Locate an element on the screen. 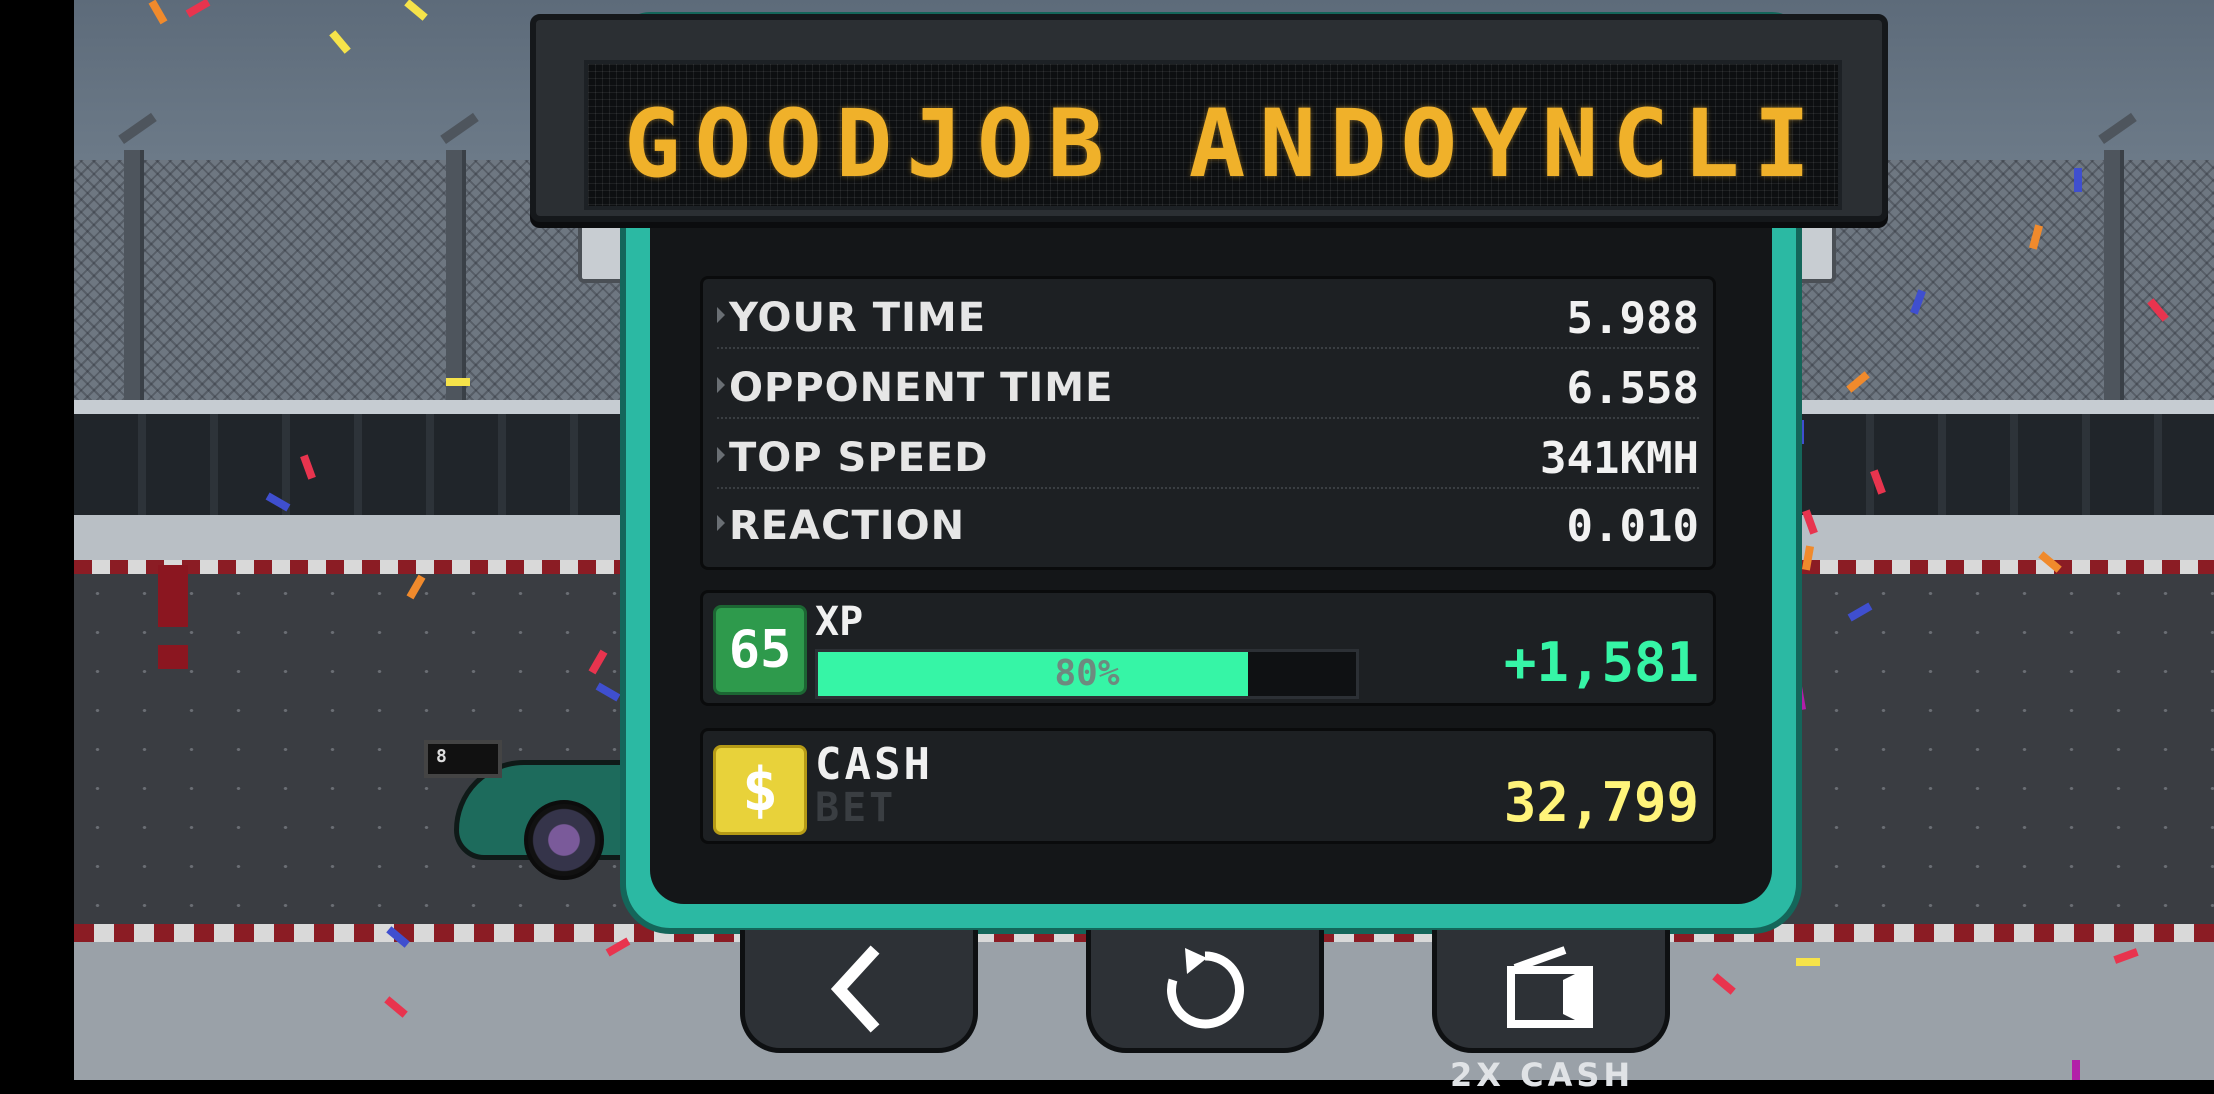 This screenshot has width=2214, height=1094. video-caption: 2X CASH is located at coordinates (1542, 1075).